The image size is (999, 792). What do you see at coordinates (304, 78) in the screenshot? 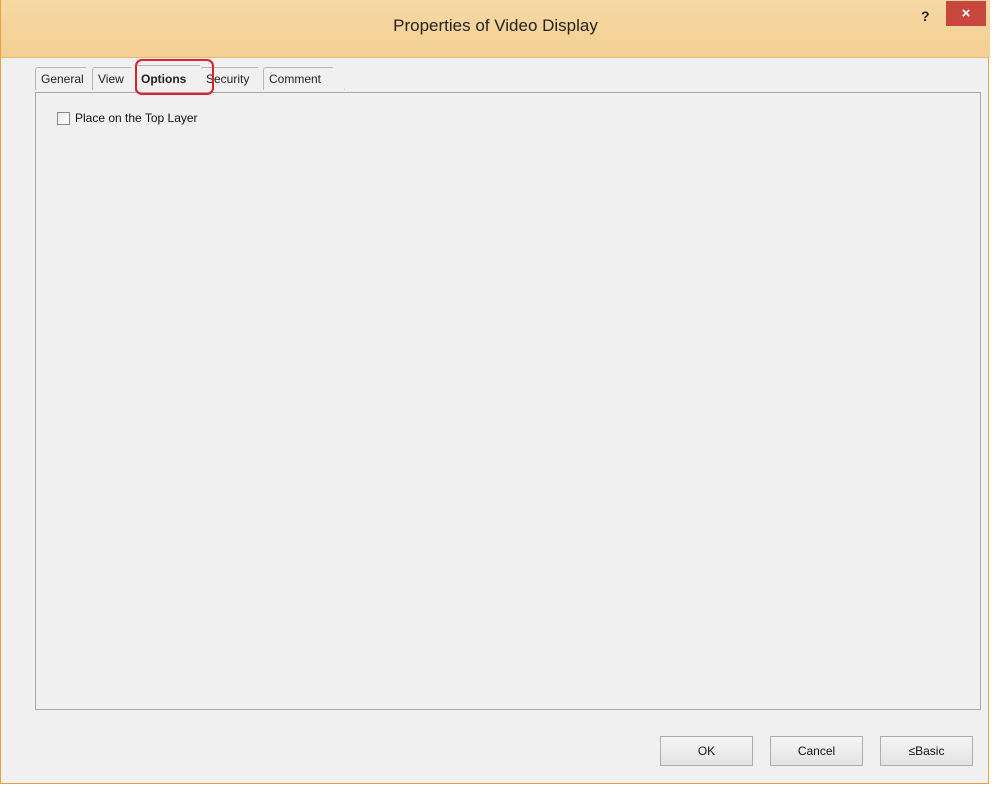
I see `tab-comment: Comment` at bounding box center [304, 78].